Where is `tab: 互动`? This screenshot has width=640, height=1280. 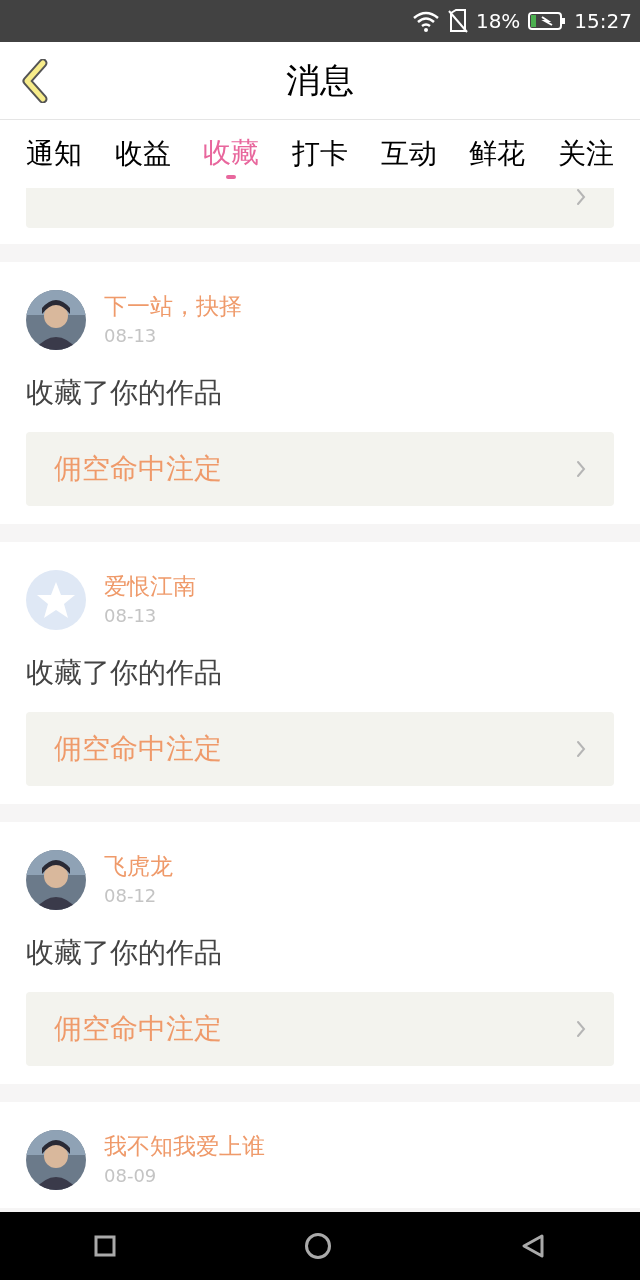 tab: 互动 is located at coordinates (408, 154).